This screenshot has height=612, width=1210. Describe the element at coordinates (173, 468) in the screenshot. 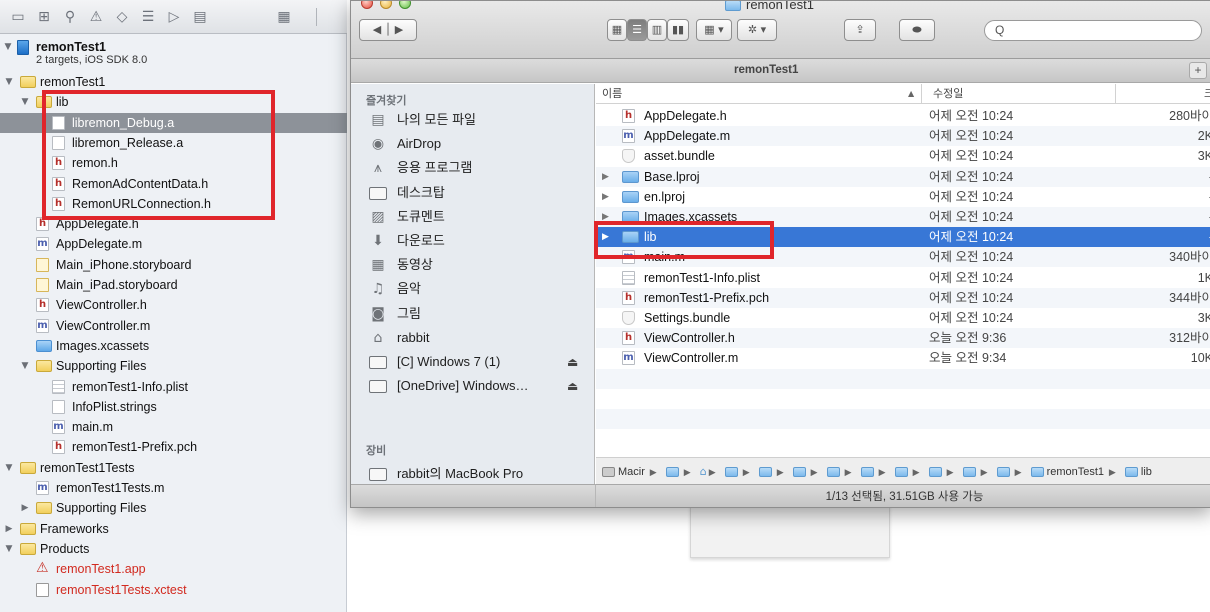

I see `tree-item: ▼ remonTest1Tests` at that location.